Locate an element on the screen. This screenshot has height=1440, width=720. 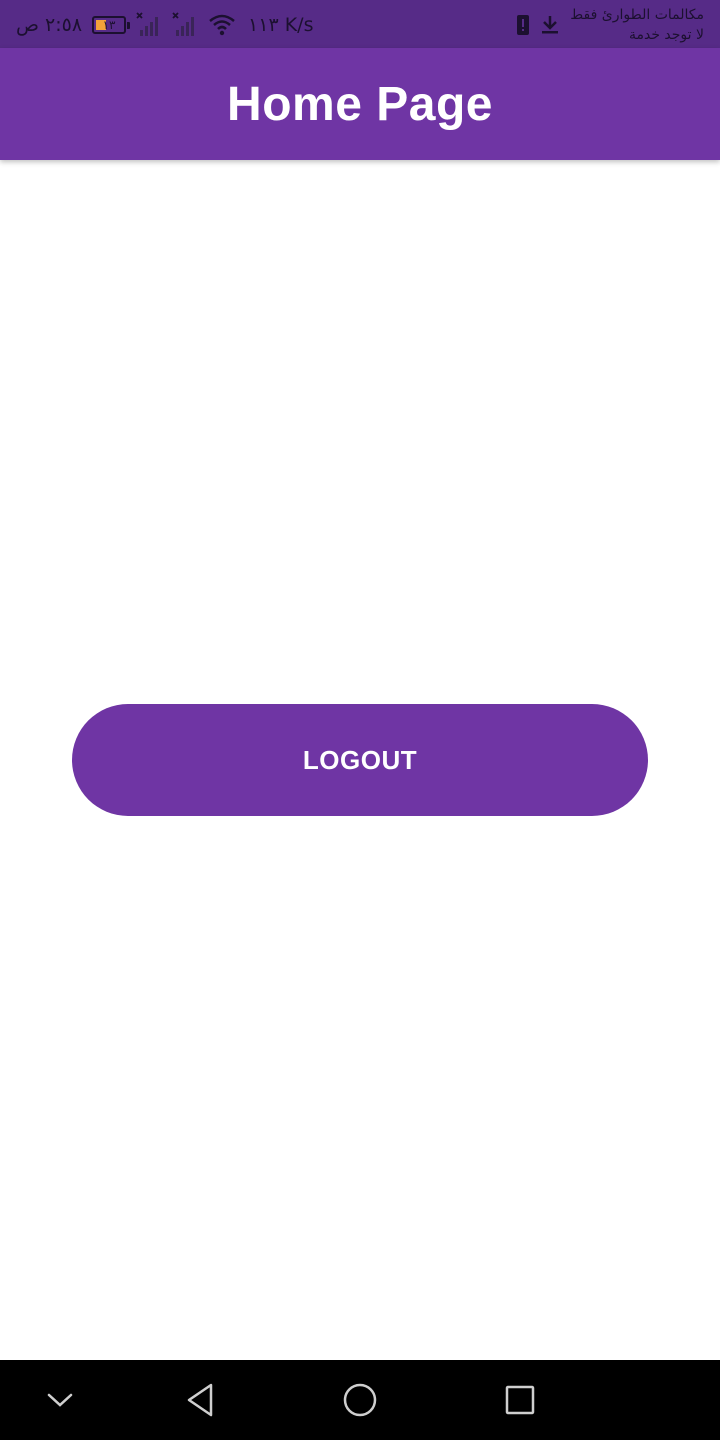
network-speed: ١١٣ K/s is located at coordinates (281, 25).